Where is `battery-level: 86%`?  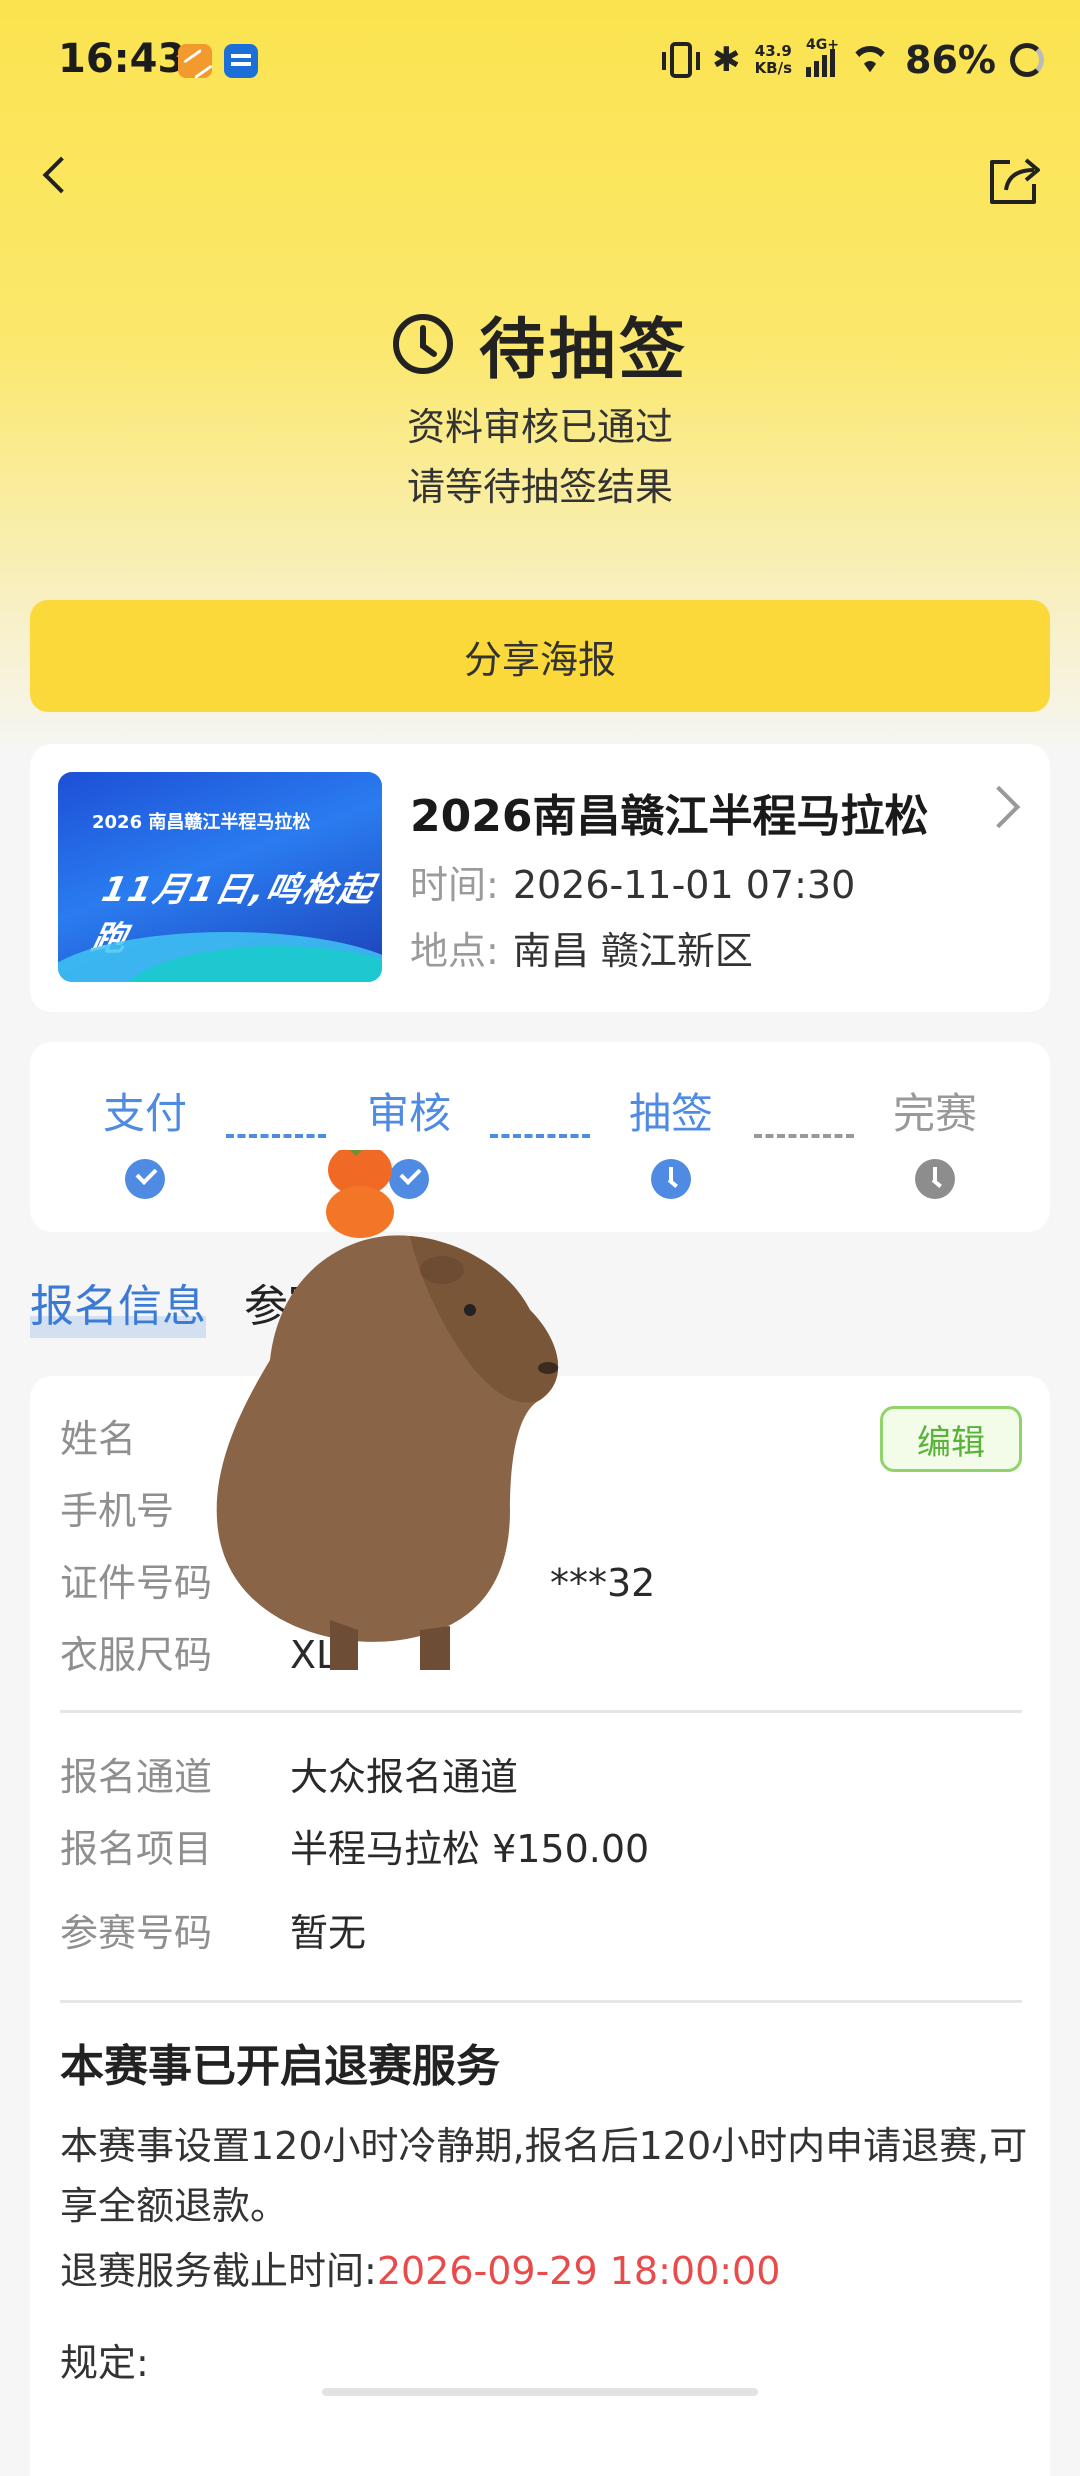 battery-level: 86% is located at coordinates (950, 60).